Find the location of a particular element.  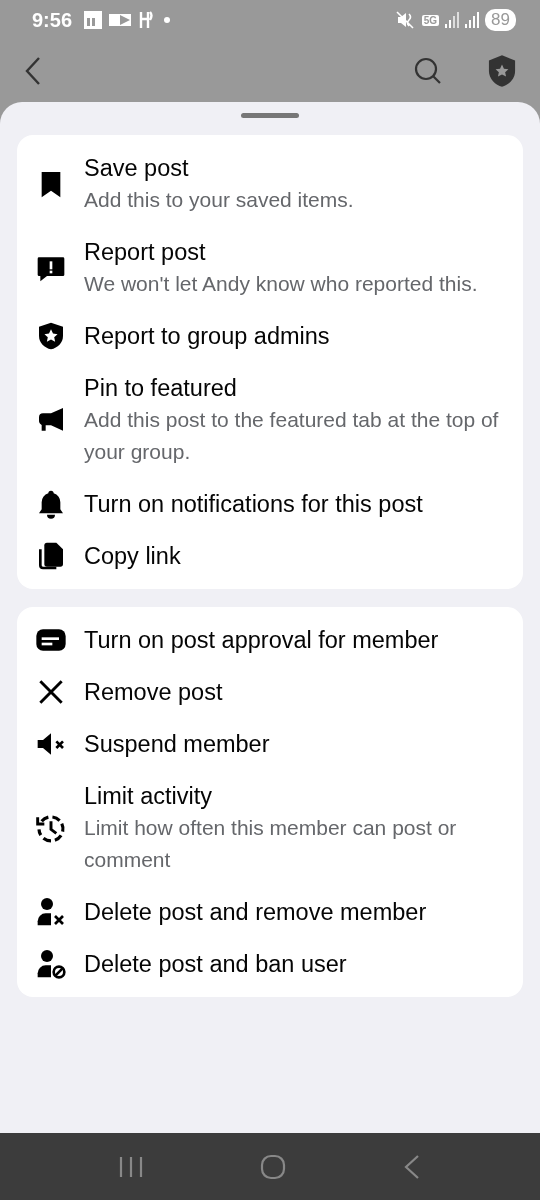

vibrate-icon is located at coordinates (405, 20).